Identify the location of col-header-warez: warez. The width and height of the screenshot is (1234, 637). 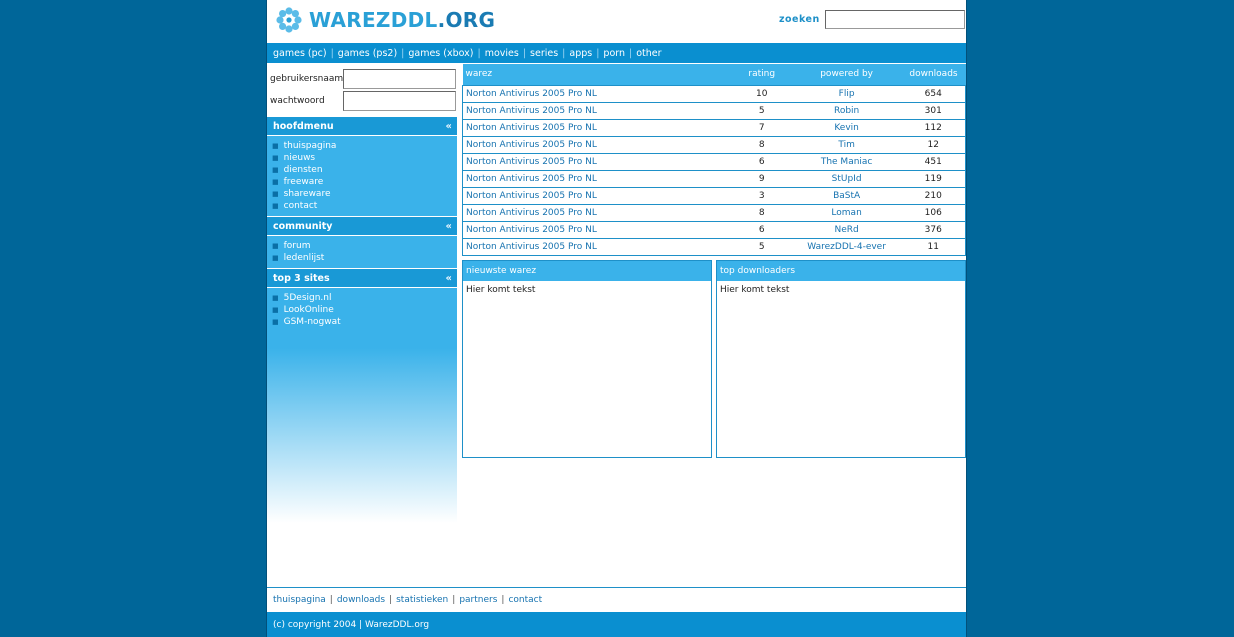
(597, 75).